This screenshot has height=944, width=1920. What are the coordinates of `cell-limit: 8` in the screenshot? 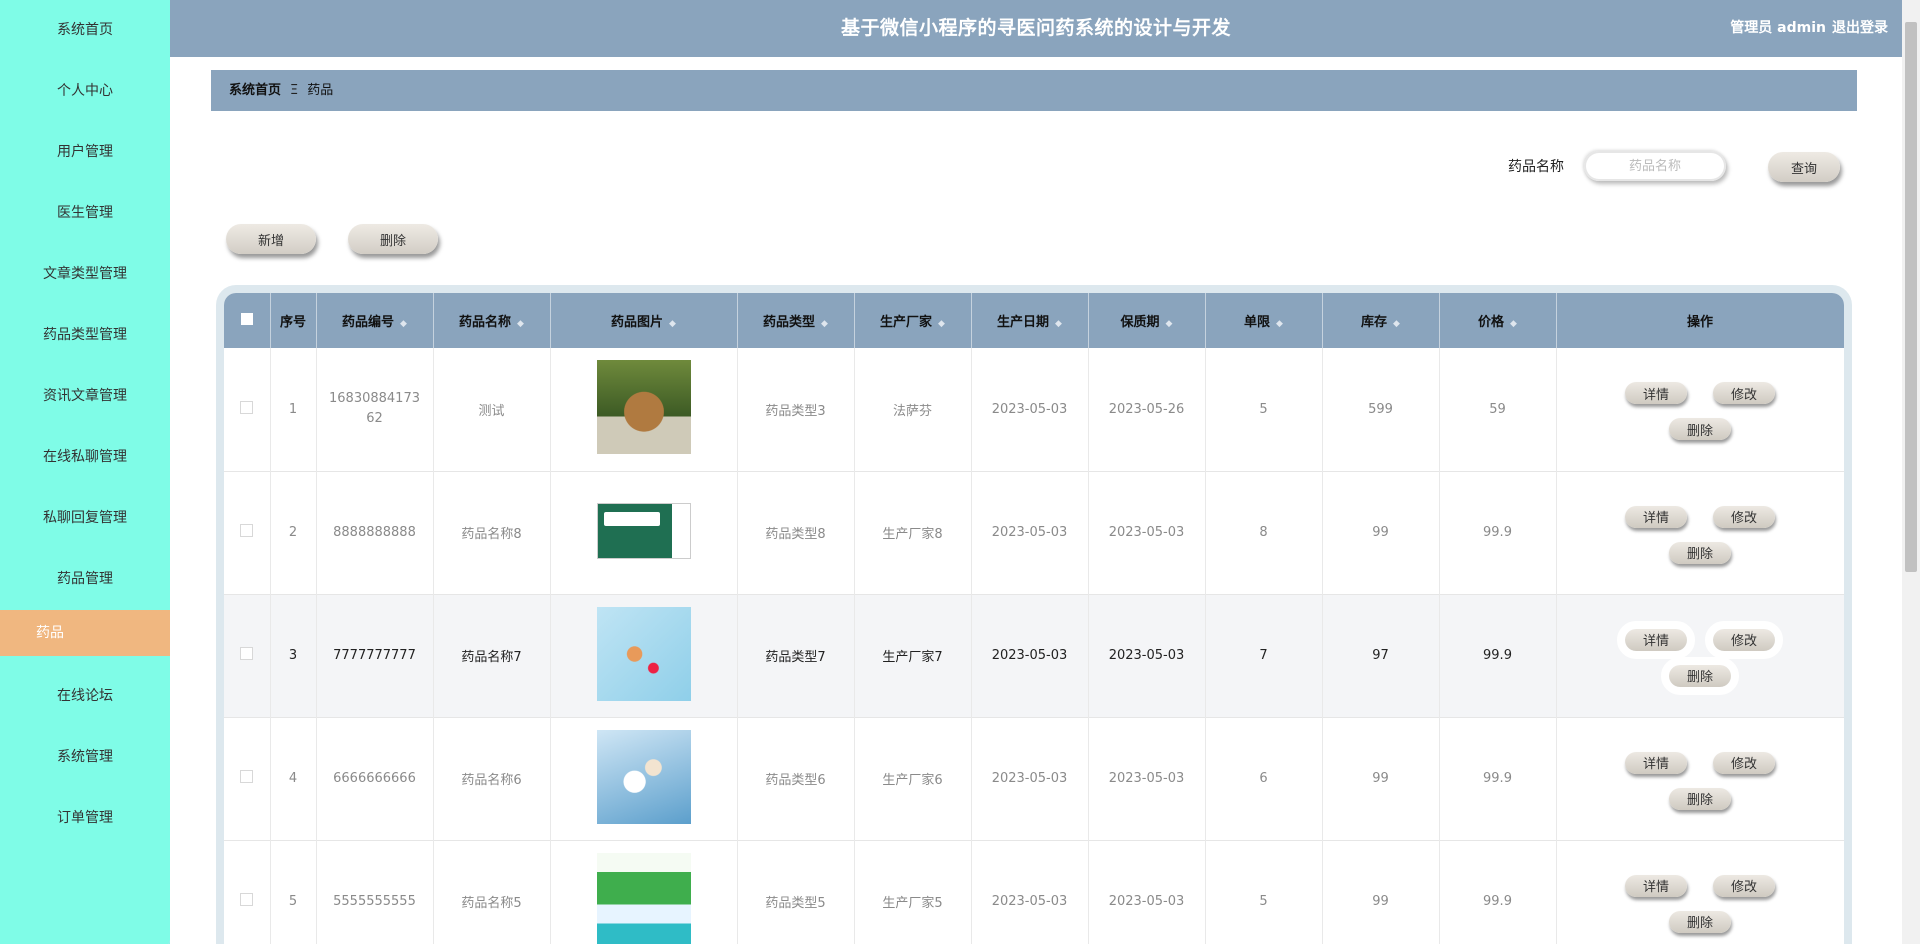 It's located at (1264, 532).